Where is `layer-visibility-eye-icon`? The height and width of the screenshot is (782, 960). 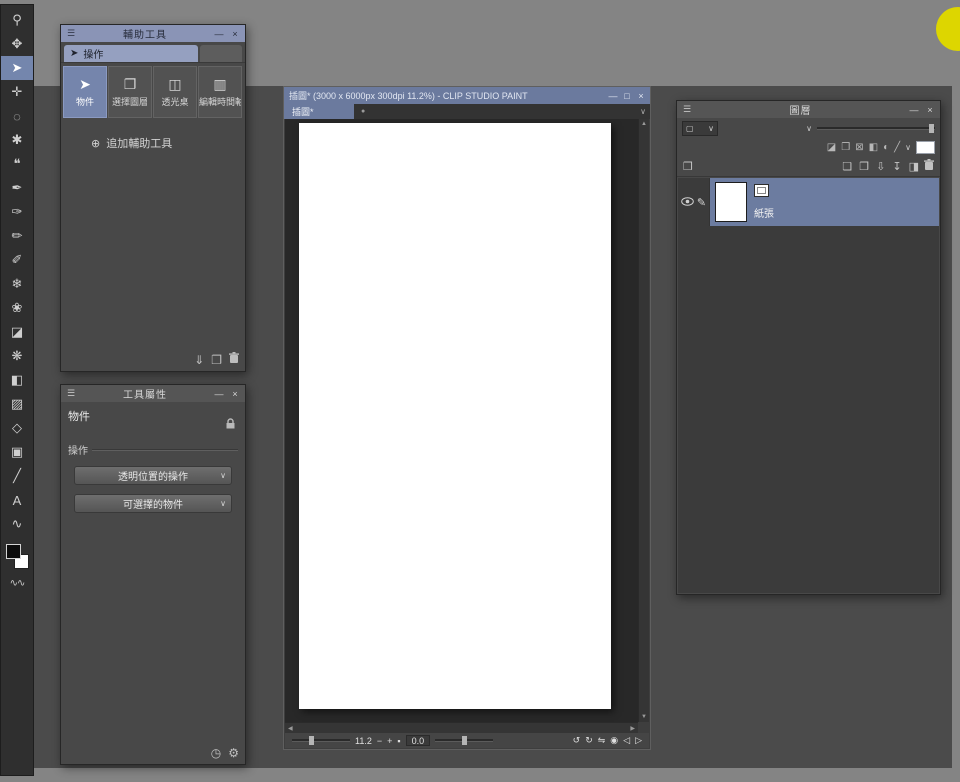
layer-visibility-eye-icon is located at coordinates (687, 202).